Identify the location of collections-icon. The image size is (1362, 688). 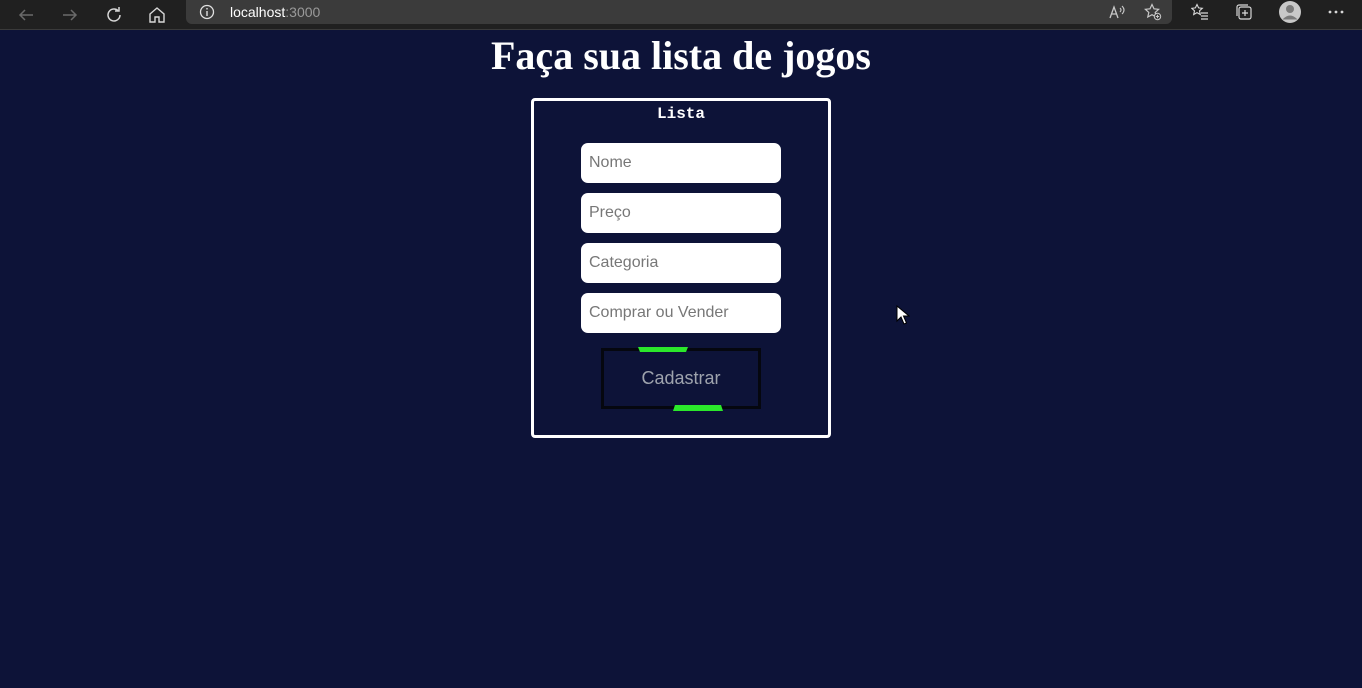
(1244, 12).